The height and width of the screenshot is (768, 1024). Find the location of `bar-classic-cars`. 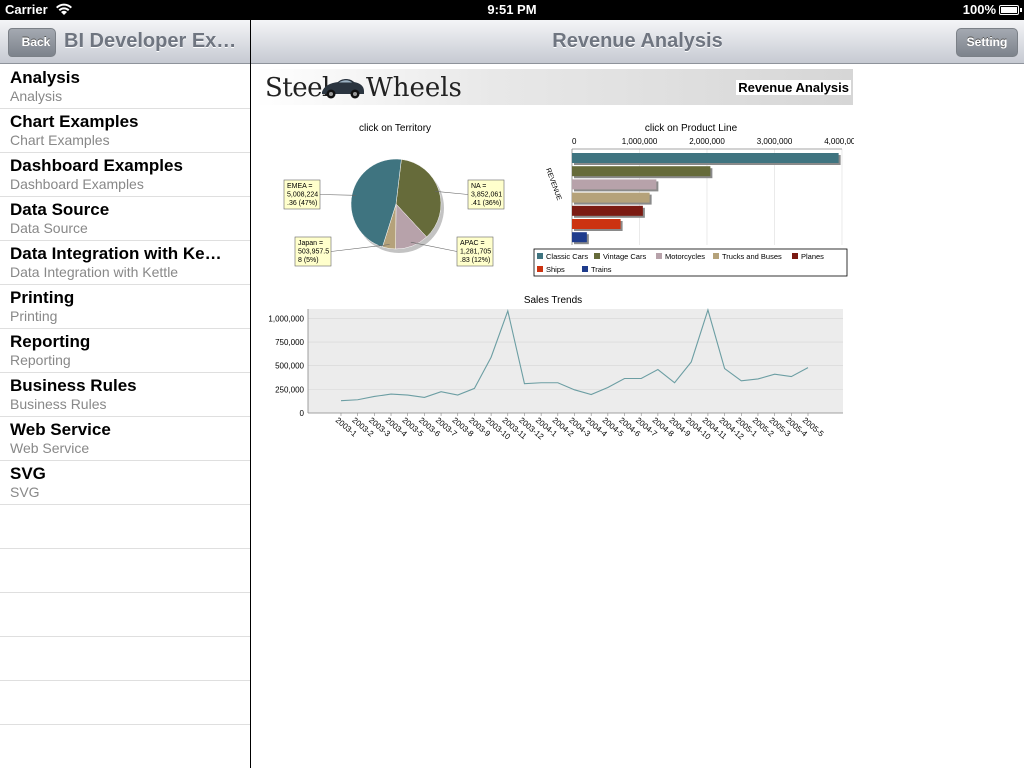

bar-classic-cars is located at coordinates (705, 158).